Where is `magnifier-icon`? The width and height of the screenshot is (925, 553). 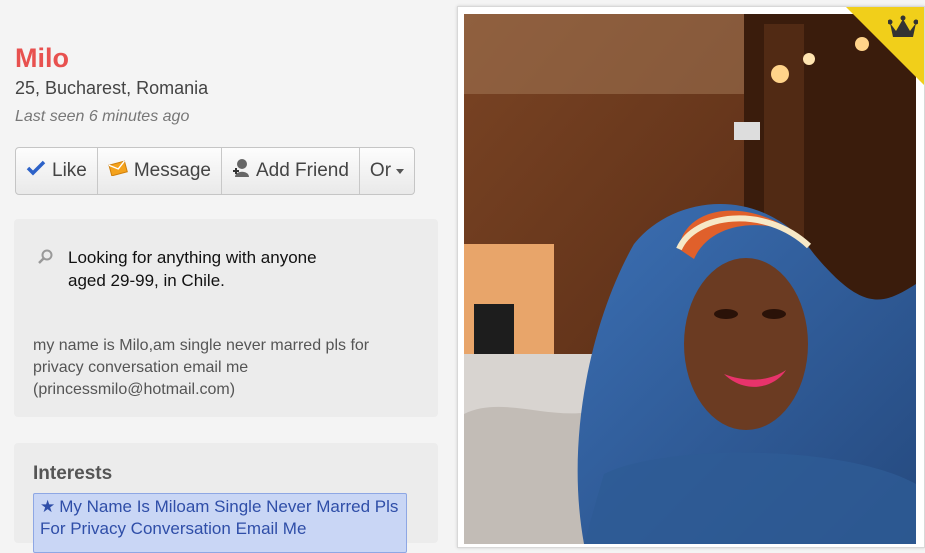 magnifier-icon is located at coordinates (46, 259).